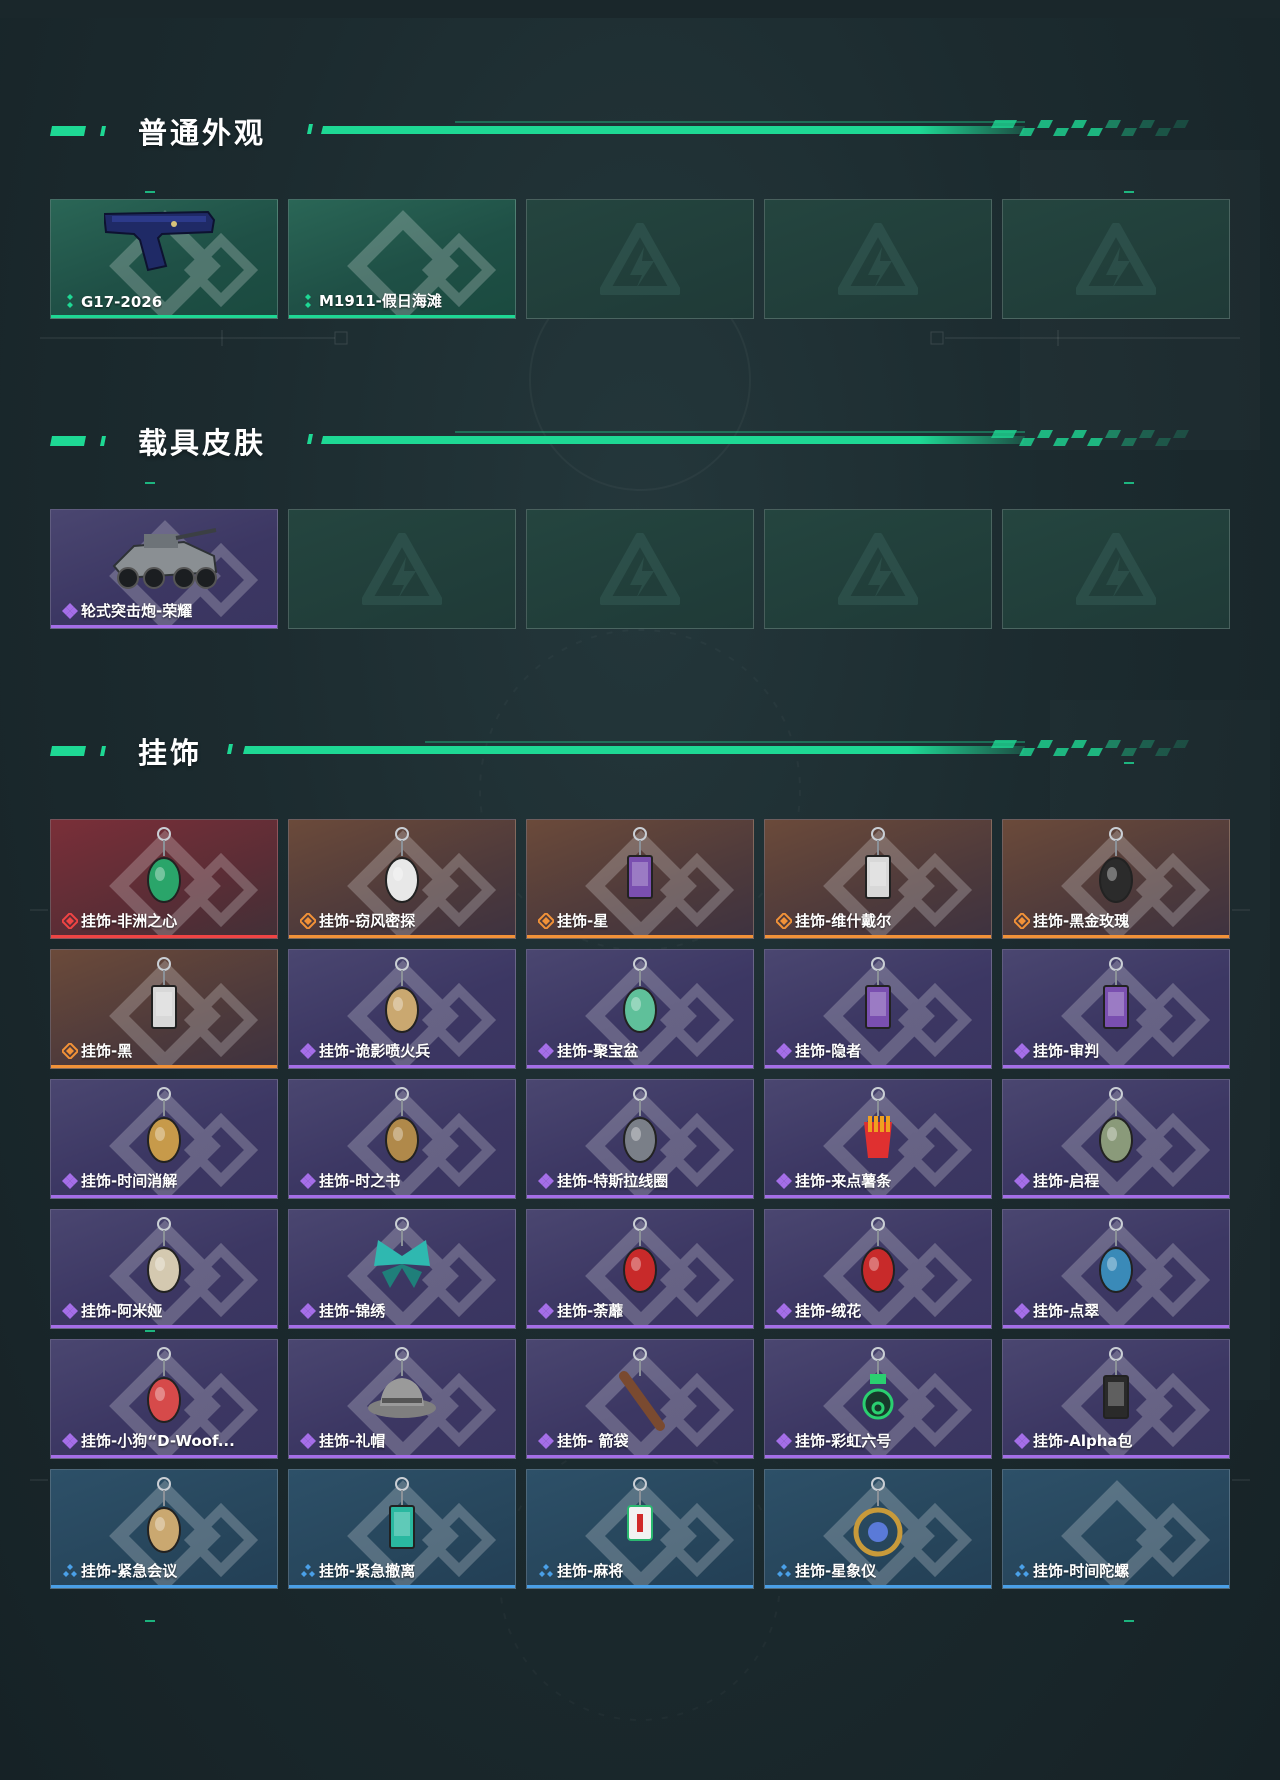  I want to click on mahjong-charm-icon, so click(640, 1509).